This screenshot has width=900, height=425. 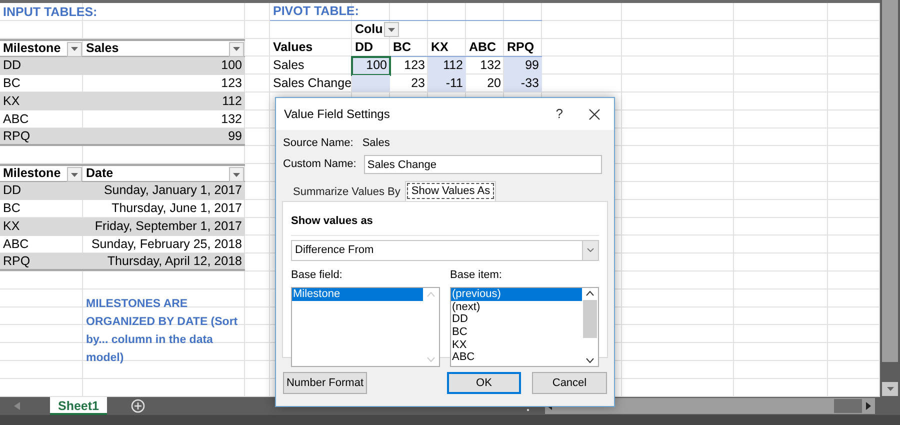 I want to click on table-cell-text: 100, so click(x=231, y=65).